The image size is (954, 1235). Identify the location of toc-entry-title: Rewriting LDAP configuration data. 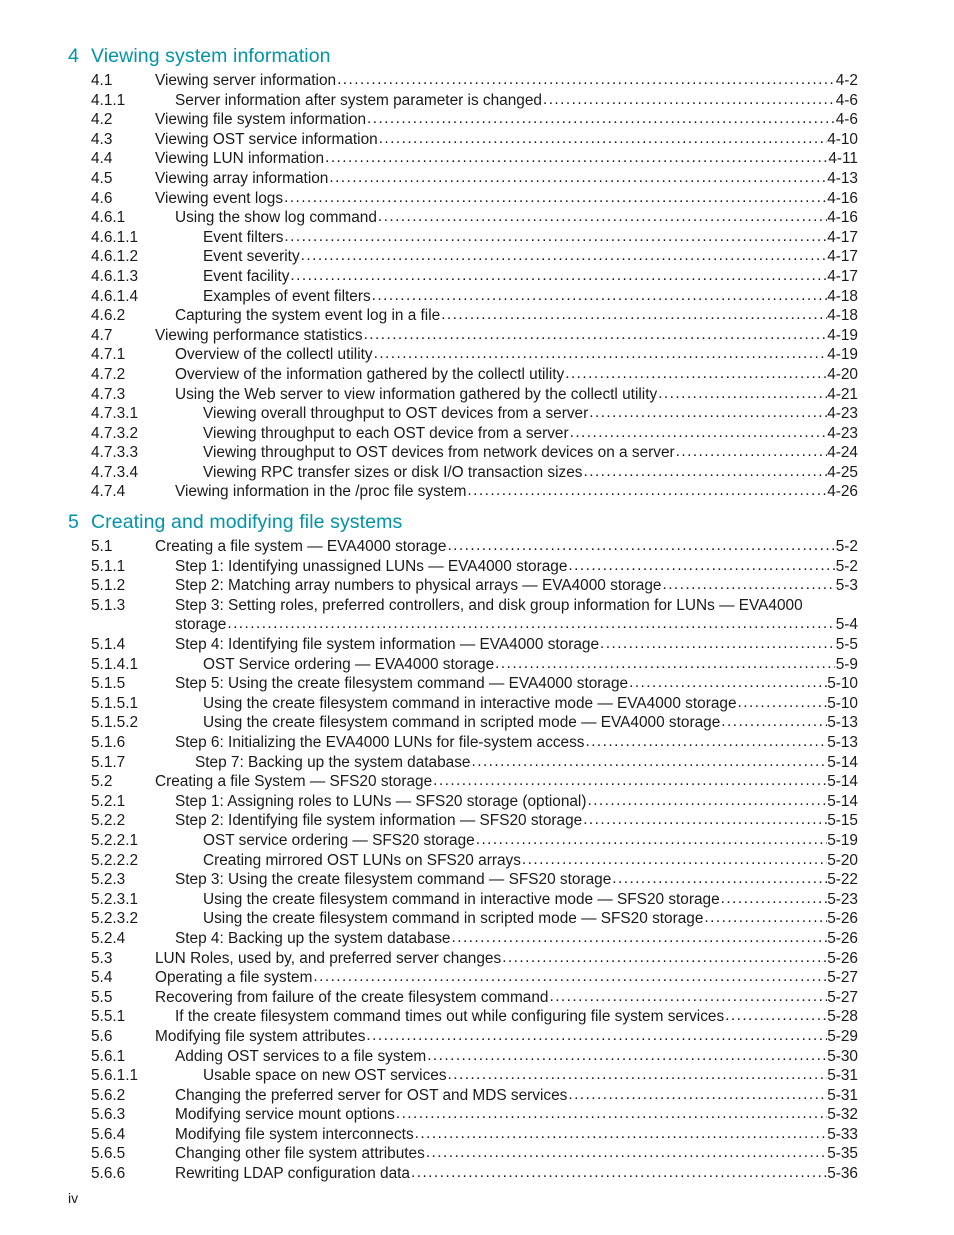
(292, 1174).